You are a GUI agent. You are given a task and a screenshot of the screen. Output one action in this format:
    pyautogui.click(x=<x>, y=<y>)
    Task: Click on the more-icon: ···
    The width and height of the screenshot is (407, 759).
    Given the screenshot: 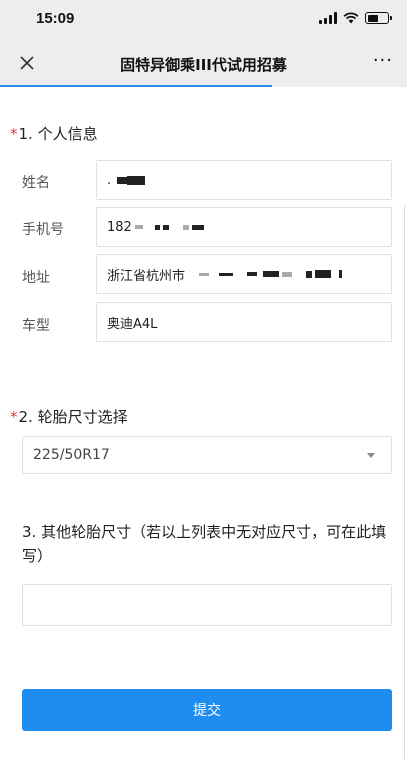 What is the action you would take?
    pyautogui.click(x=383, y=60)
    